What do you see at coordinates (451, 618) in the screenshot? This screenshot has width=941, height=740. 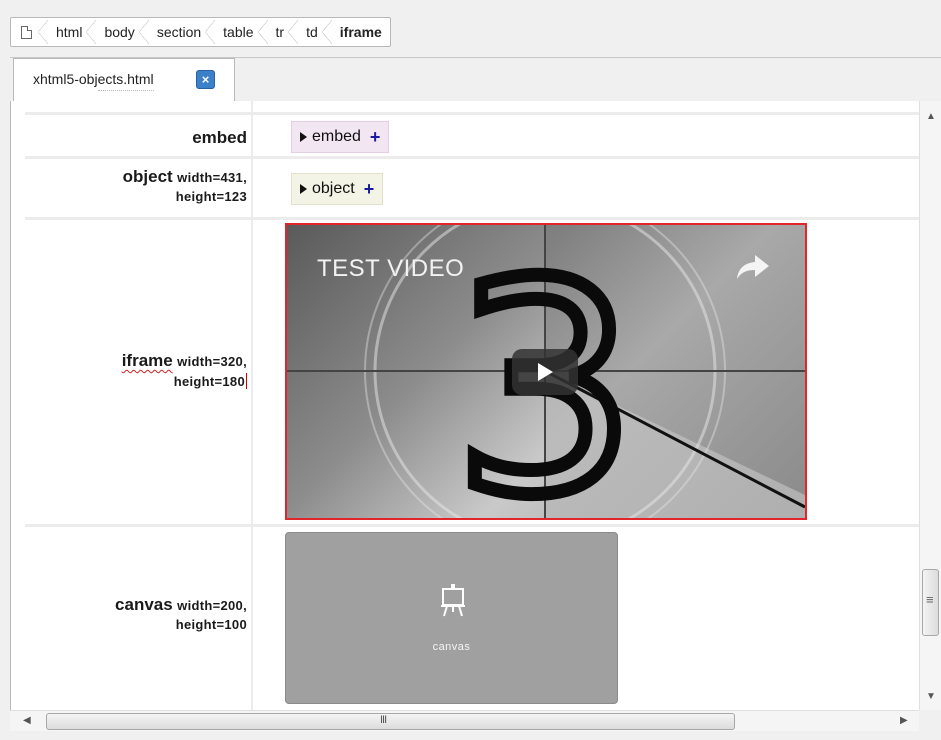 I see `canvas-placeholder: canvas` at bounding box center [451, 618].